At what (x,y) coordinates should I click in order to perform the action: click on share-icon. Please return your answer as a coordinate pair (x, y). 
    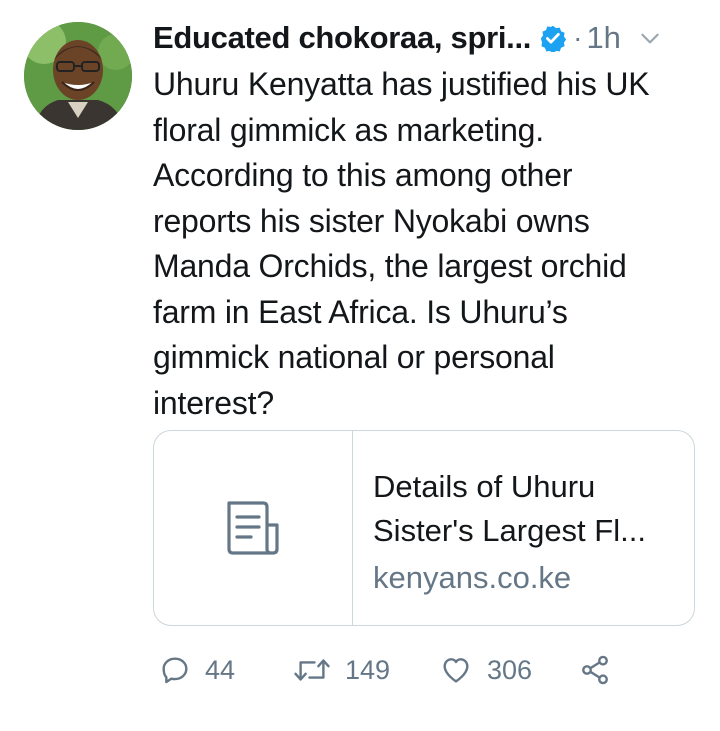
    Looking at the image, I should click on (595, 670).